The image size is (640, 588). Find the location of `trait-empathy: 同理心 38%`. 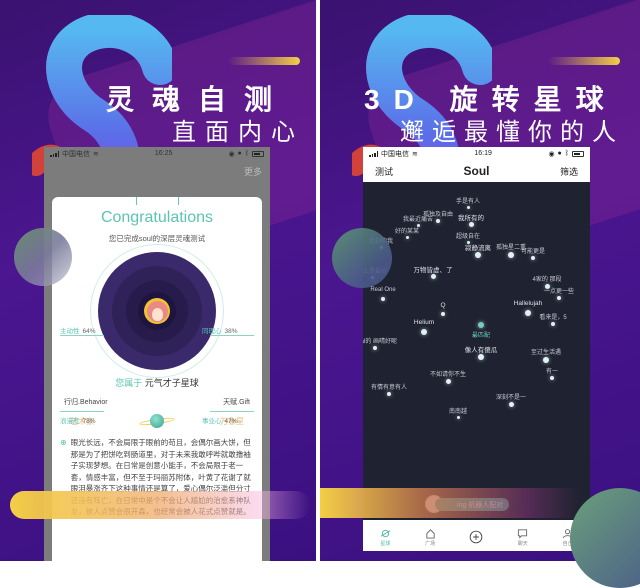

trait-empathy: 同理心 38% is located at coordinates (220, 331).